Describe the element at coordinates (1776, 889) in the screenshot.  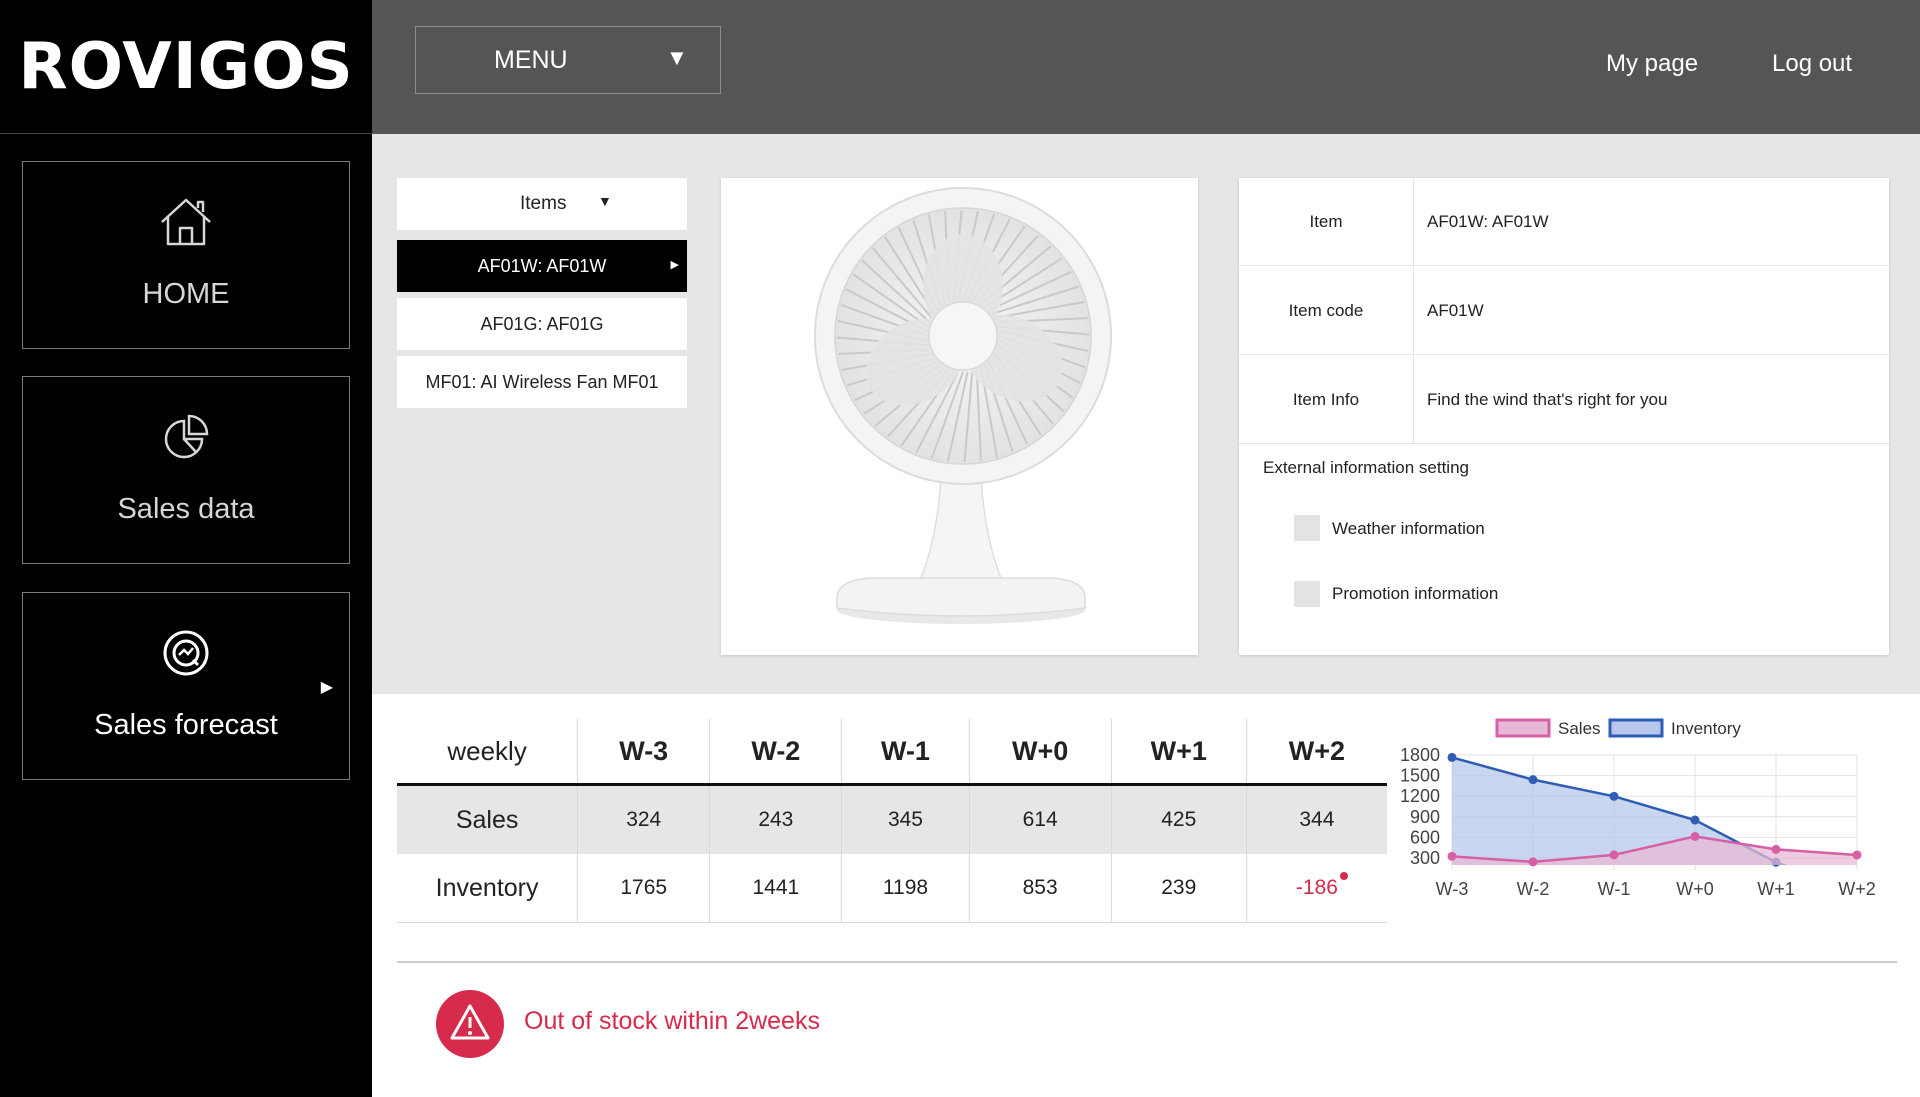
I see `x-tick-label: W+1` at that location.